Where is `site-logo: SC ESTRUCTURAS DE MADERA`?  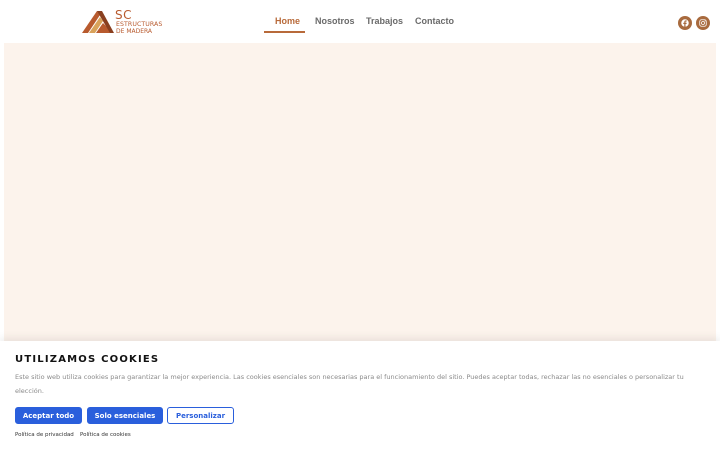 site-logo: SC ESTRUCTURAS DE MADERA is located at coordinates (125, 21).